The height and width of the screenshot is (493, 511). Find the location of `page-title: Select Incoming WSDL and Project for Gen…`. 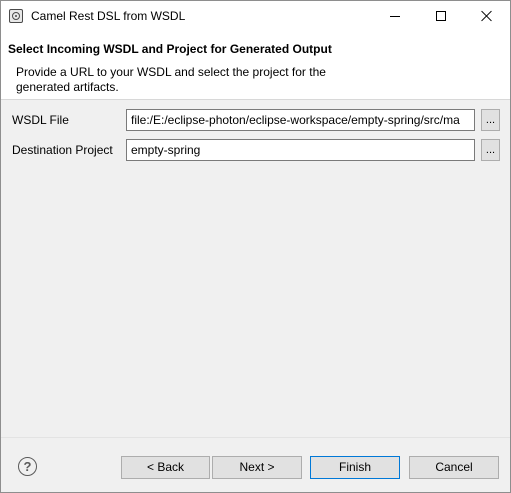

page-title: Select Incoming WSDL and Project for Gen… is located at coordinates (170, 49).